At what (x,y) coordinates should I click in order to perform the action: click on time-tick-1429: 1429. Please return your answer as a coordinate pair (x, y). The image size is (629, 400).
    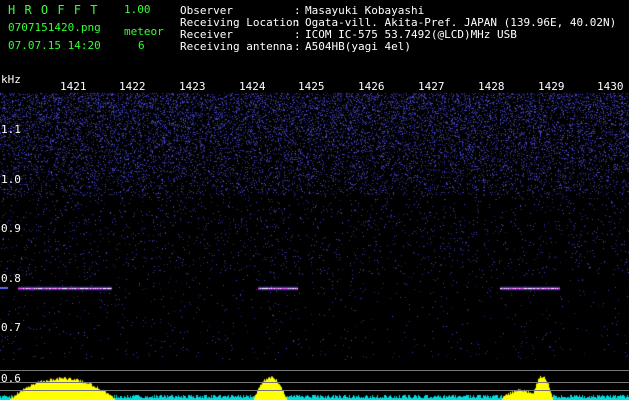
    Looking at the image, I should click on (551, 86).